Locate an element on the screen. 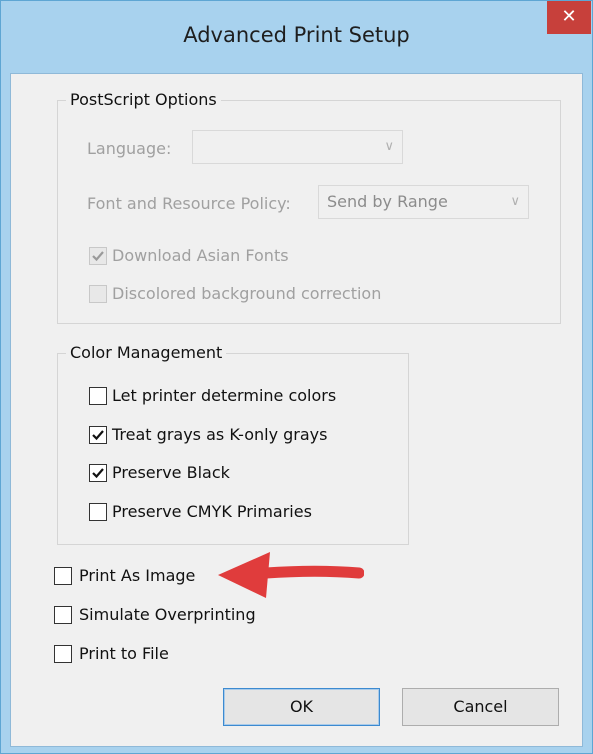 The height and width of the screenshot is (754, 593). color-management-title: Color Management is located at coordinates (146, 353).